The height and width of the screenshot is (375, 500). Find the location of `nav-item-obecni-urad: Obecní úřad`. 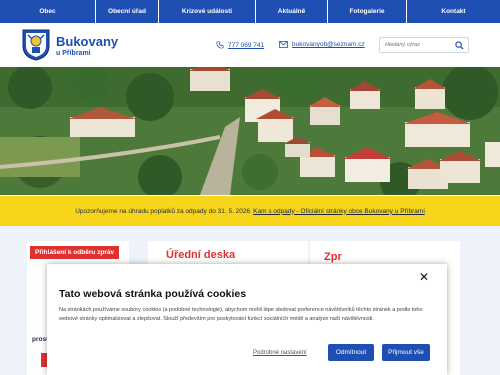

nav-item-obecni-urad: Obecní úřad is located at coordinates (127, 11).